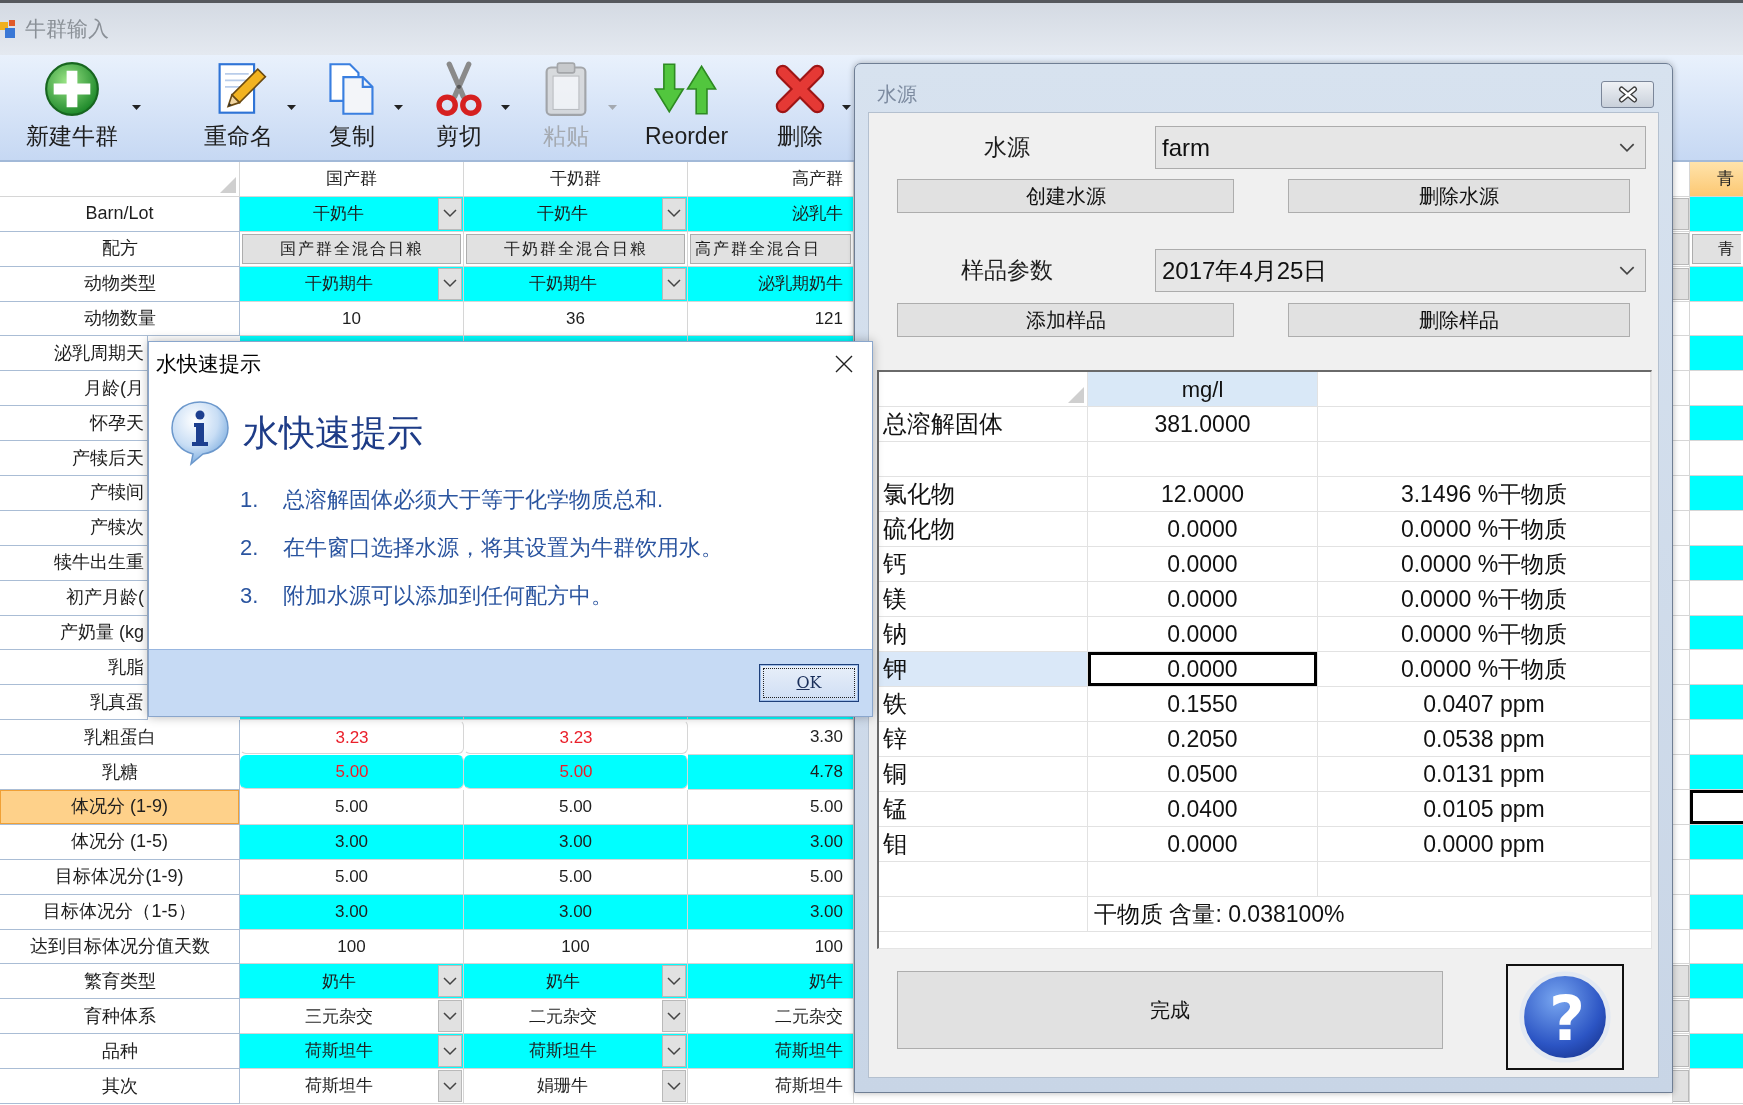 The width and height of the screenshot is (1743, 1105). Describe the element at coordinates (771, 214) in the screenshot. I see `combo-box: 泌乳牛` at that location.